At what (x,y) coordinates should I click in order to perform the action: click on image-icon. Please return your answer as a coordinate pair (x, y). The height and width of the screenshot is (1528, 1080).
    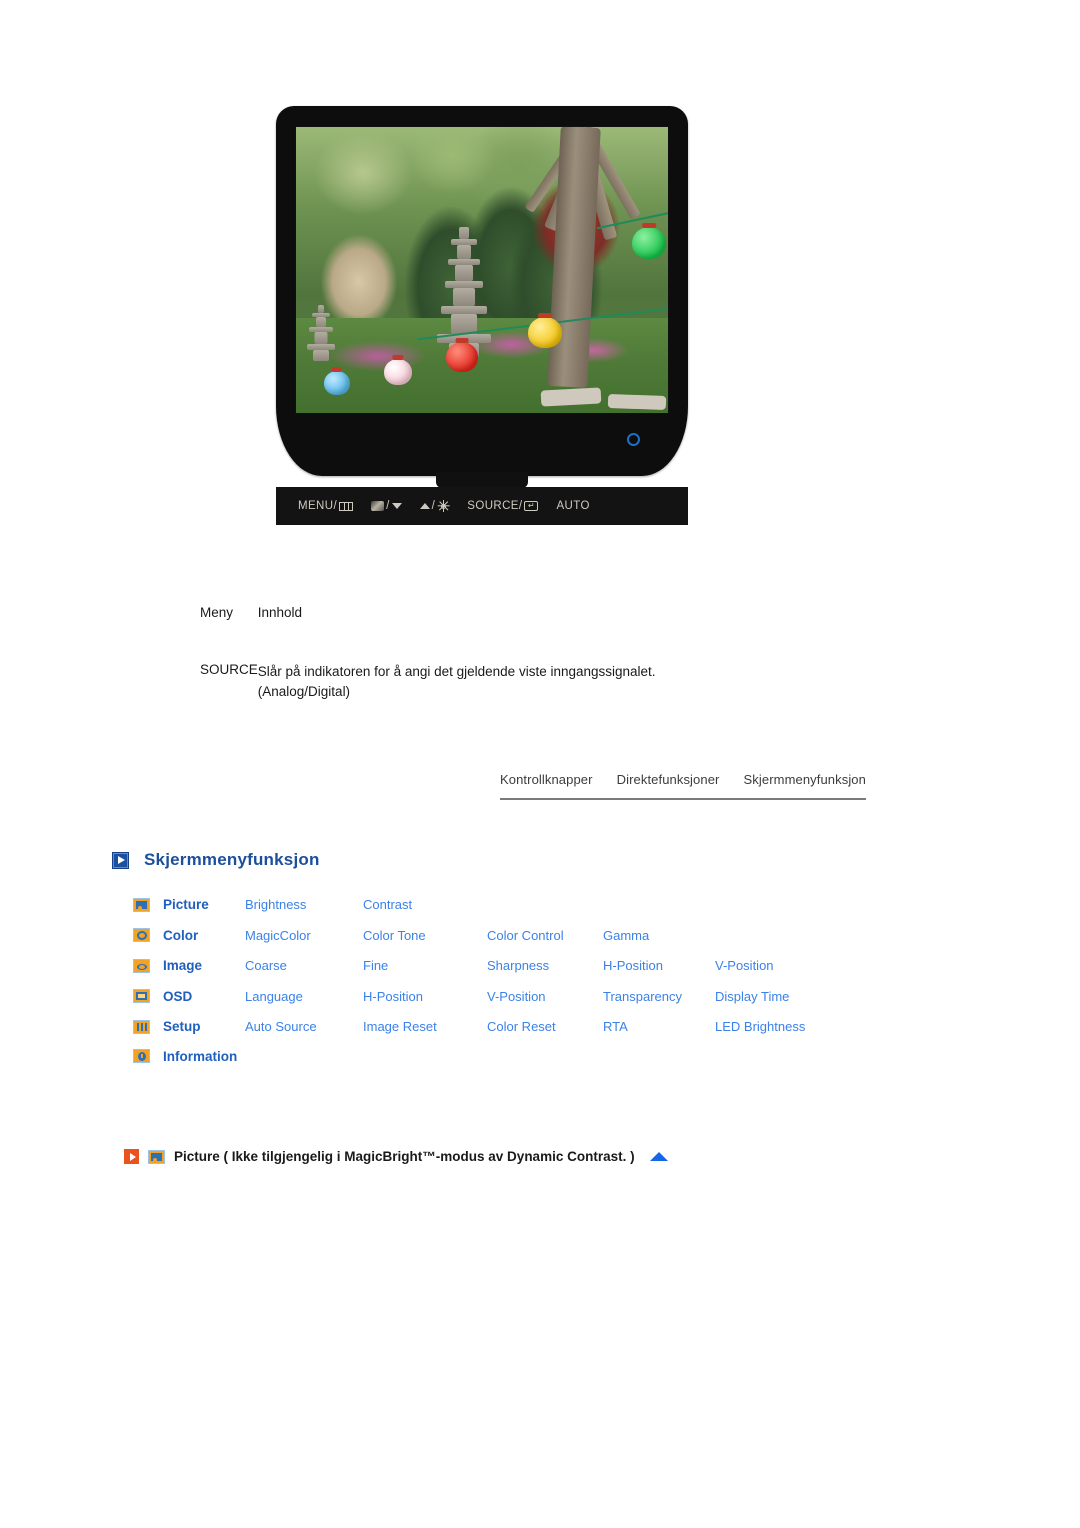
    Looking at the image, I should click on (141, 965).